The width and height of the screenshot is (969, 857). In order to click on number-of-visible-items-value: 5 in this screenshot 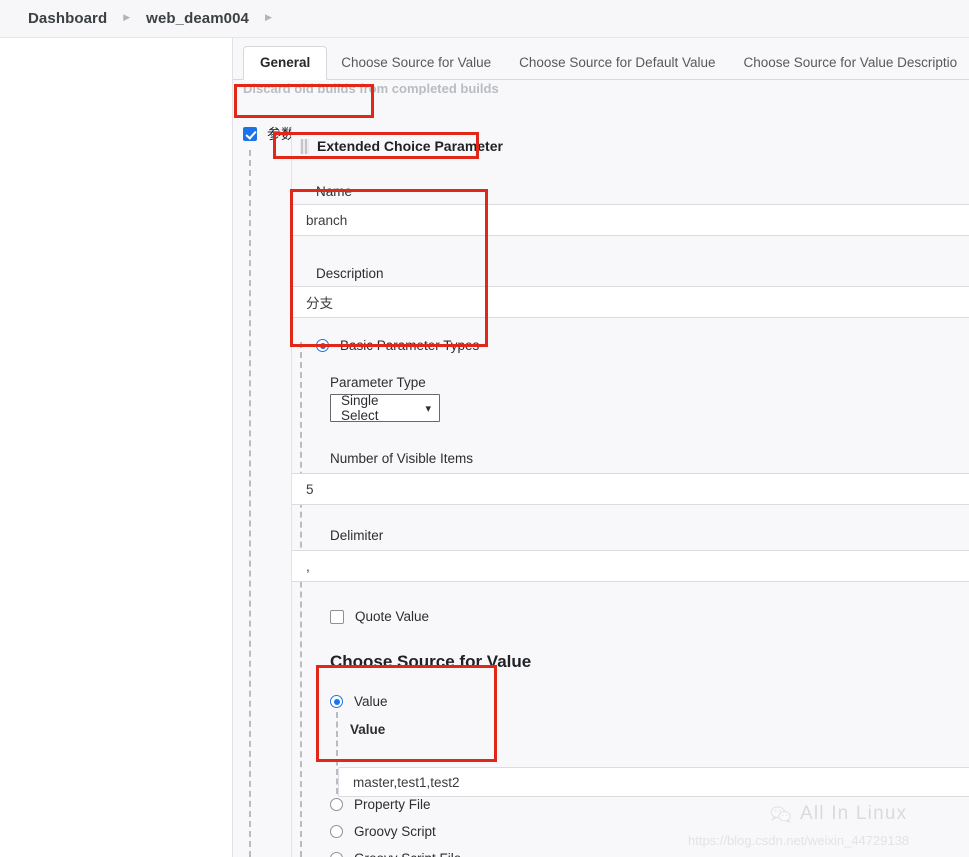, I will do `click(310, 489)`.